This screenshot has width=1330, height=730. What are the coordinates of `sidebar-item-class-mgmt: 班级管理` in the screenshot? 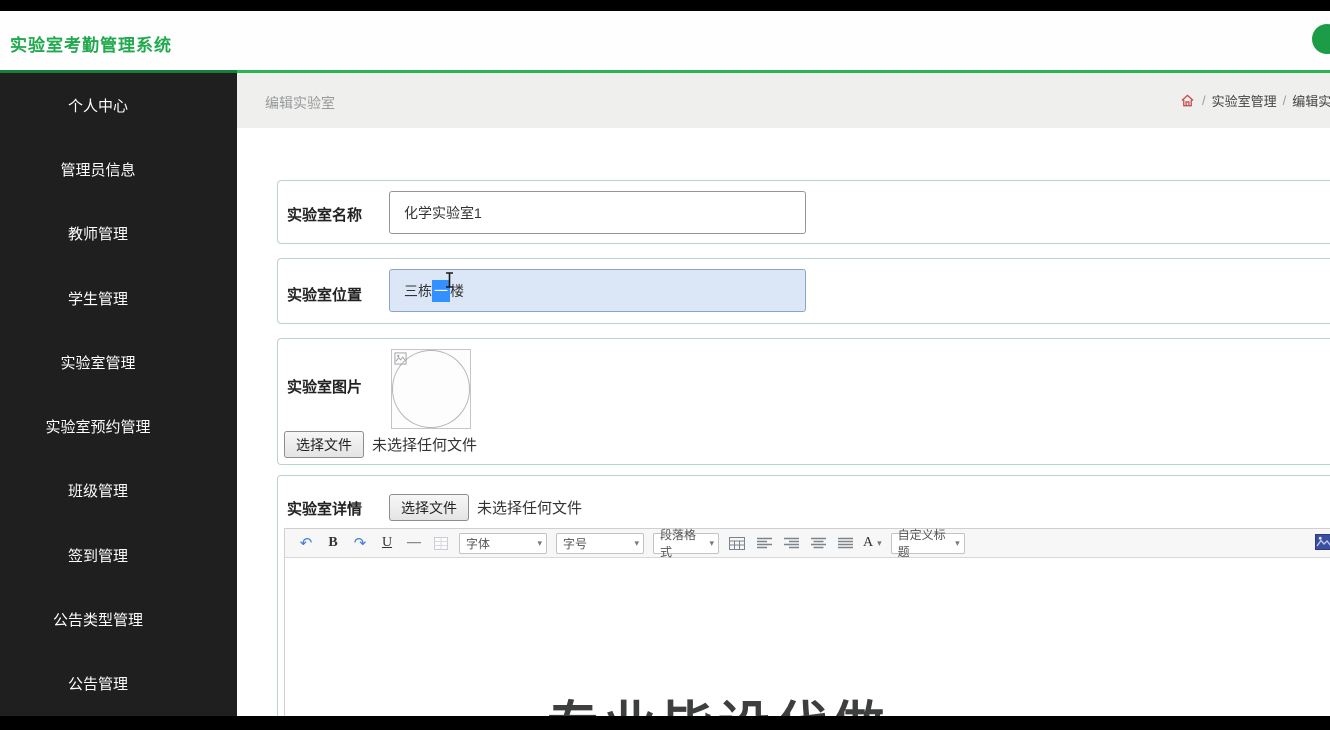 It's located at (98, 491).